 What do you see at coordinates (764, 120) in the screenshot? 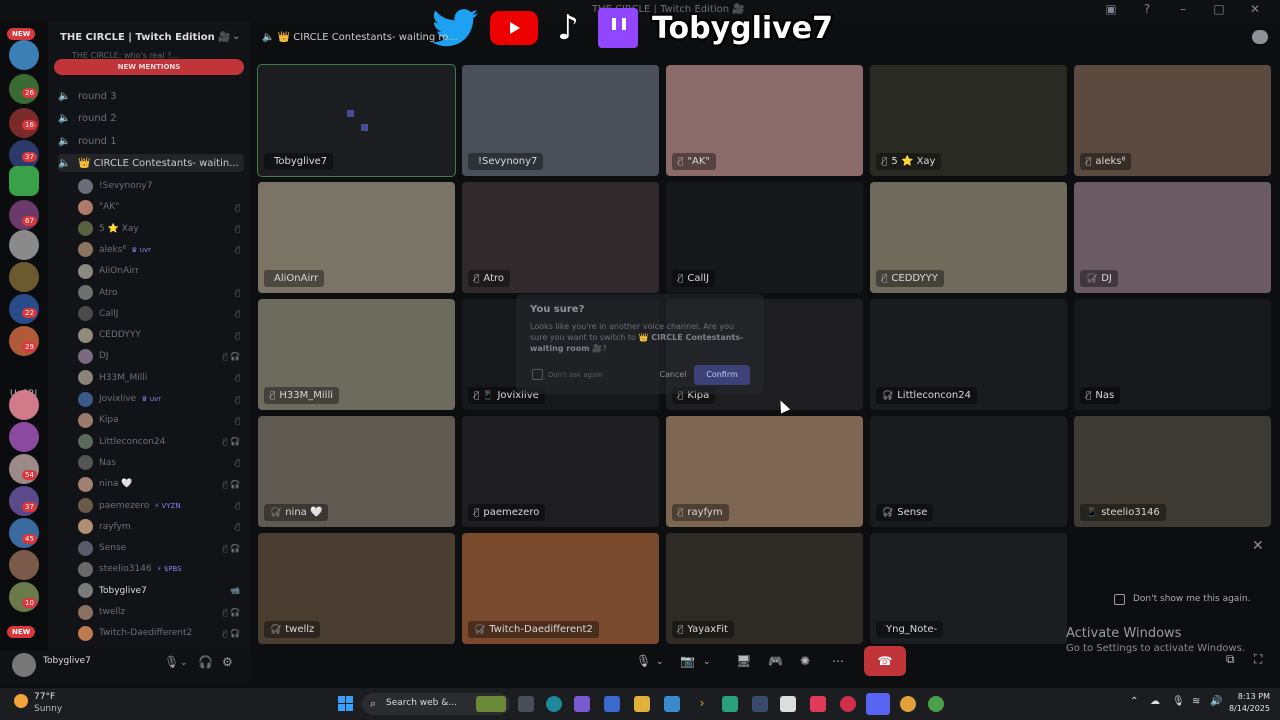
I see `video-tile: 🎙̸ "AK"` at bounding box center [764, 120].